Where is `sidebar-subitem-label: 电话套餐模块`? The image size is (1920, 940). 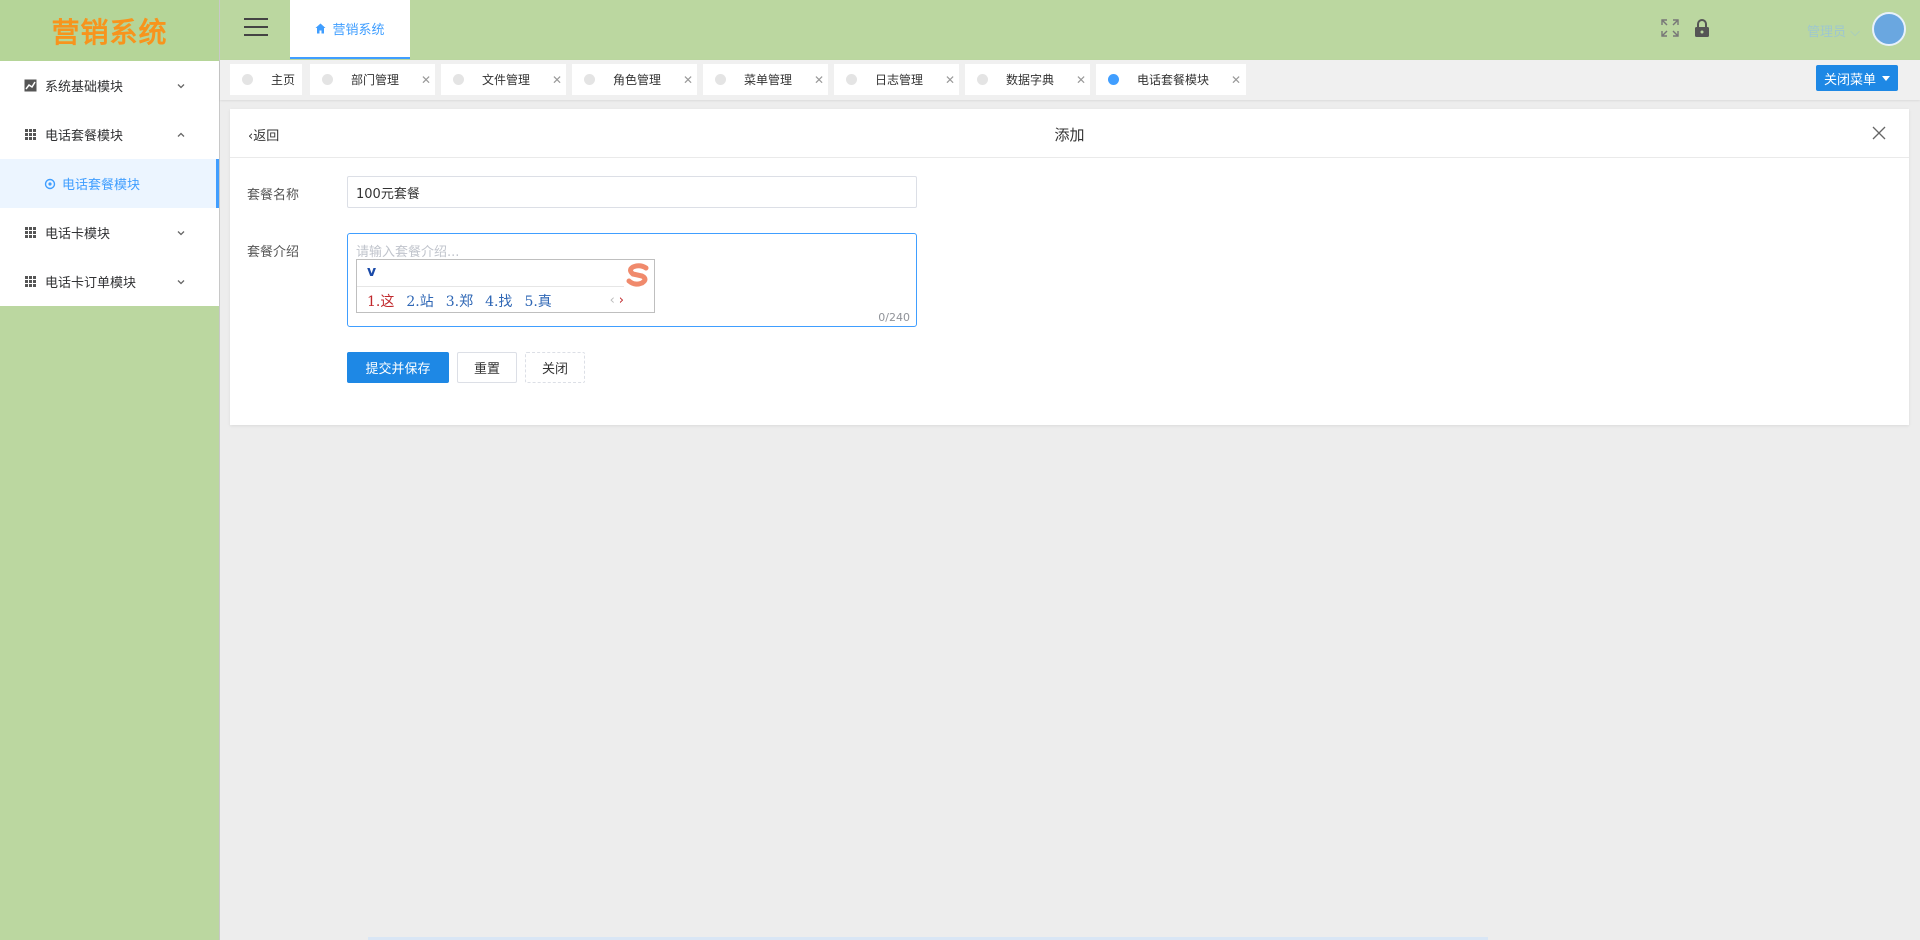 sidebar-subitem-label: 电话套餐模块 is located at coordinates (101, 185).